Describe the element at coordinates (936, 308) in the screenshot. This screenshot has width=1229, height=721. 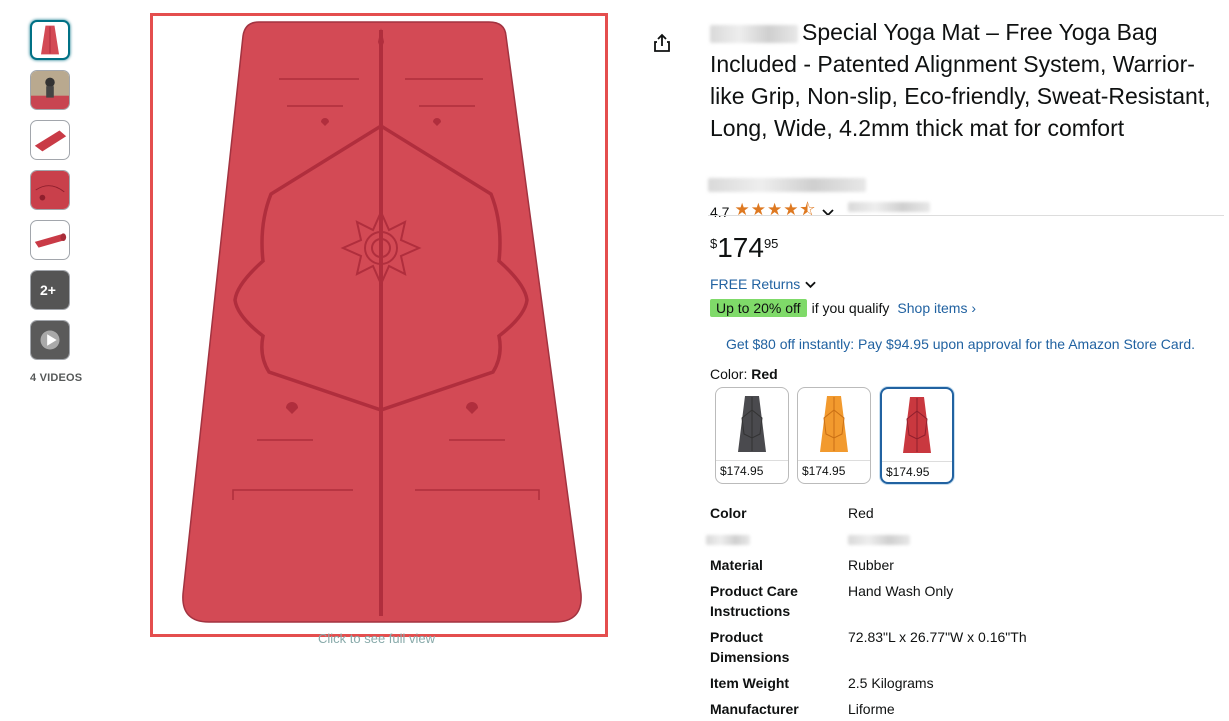
I see `shop-items-link: Shop items ›` at that location.